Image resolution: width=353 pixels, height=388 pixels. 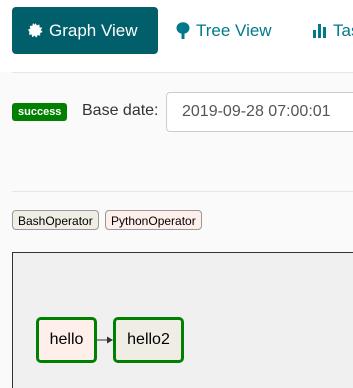 What do you see at coordinates (343, 30) in the screenshot?
I see `tab-task-duration-label: Task Duration` at bounding box center [343, 30].